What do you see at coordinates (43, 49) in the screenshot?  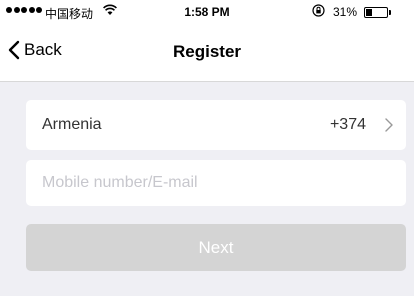 I see `back-label: Back` at bounding box center [43, 49].